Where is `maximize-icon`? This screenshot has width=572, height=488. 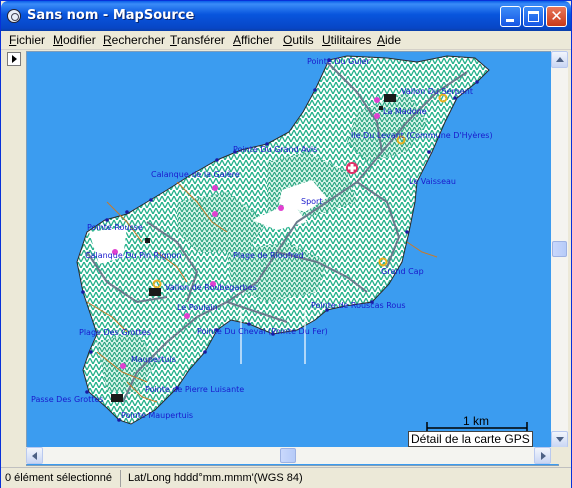 maximize-icon is located at coordinates (533, 16).